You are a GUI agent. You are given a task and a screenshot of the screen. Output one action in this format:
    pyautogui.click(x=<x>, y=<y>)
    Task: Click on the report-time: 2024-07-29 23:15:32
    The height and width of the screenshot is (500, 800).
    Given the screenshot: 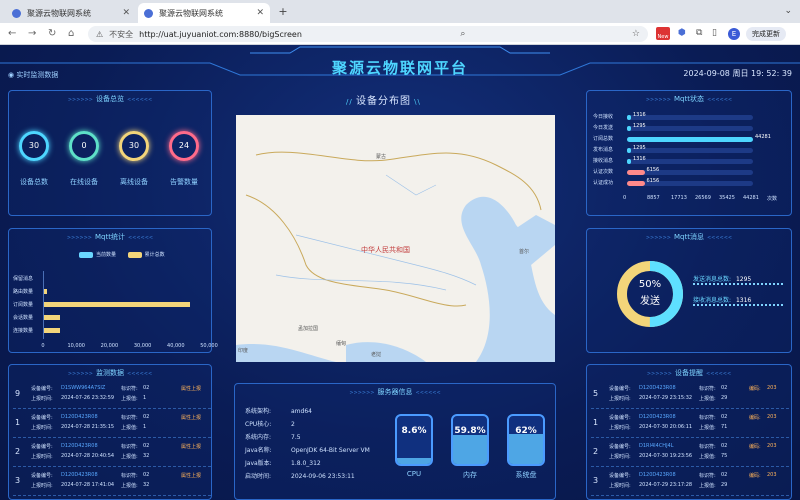 What is the action you would take?
    pyautogui.click(x=666, y=398)
    